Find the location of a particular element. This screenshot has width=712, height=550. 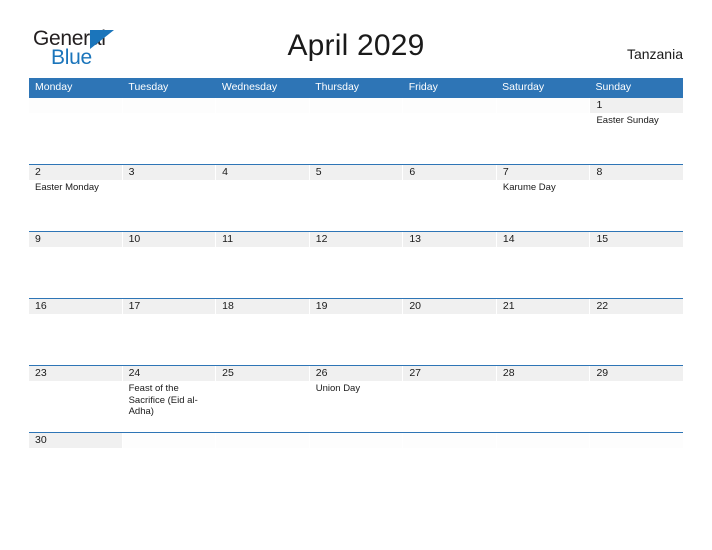

day-number: 2 is located at coordinates (38, 172).